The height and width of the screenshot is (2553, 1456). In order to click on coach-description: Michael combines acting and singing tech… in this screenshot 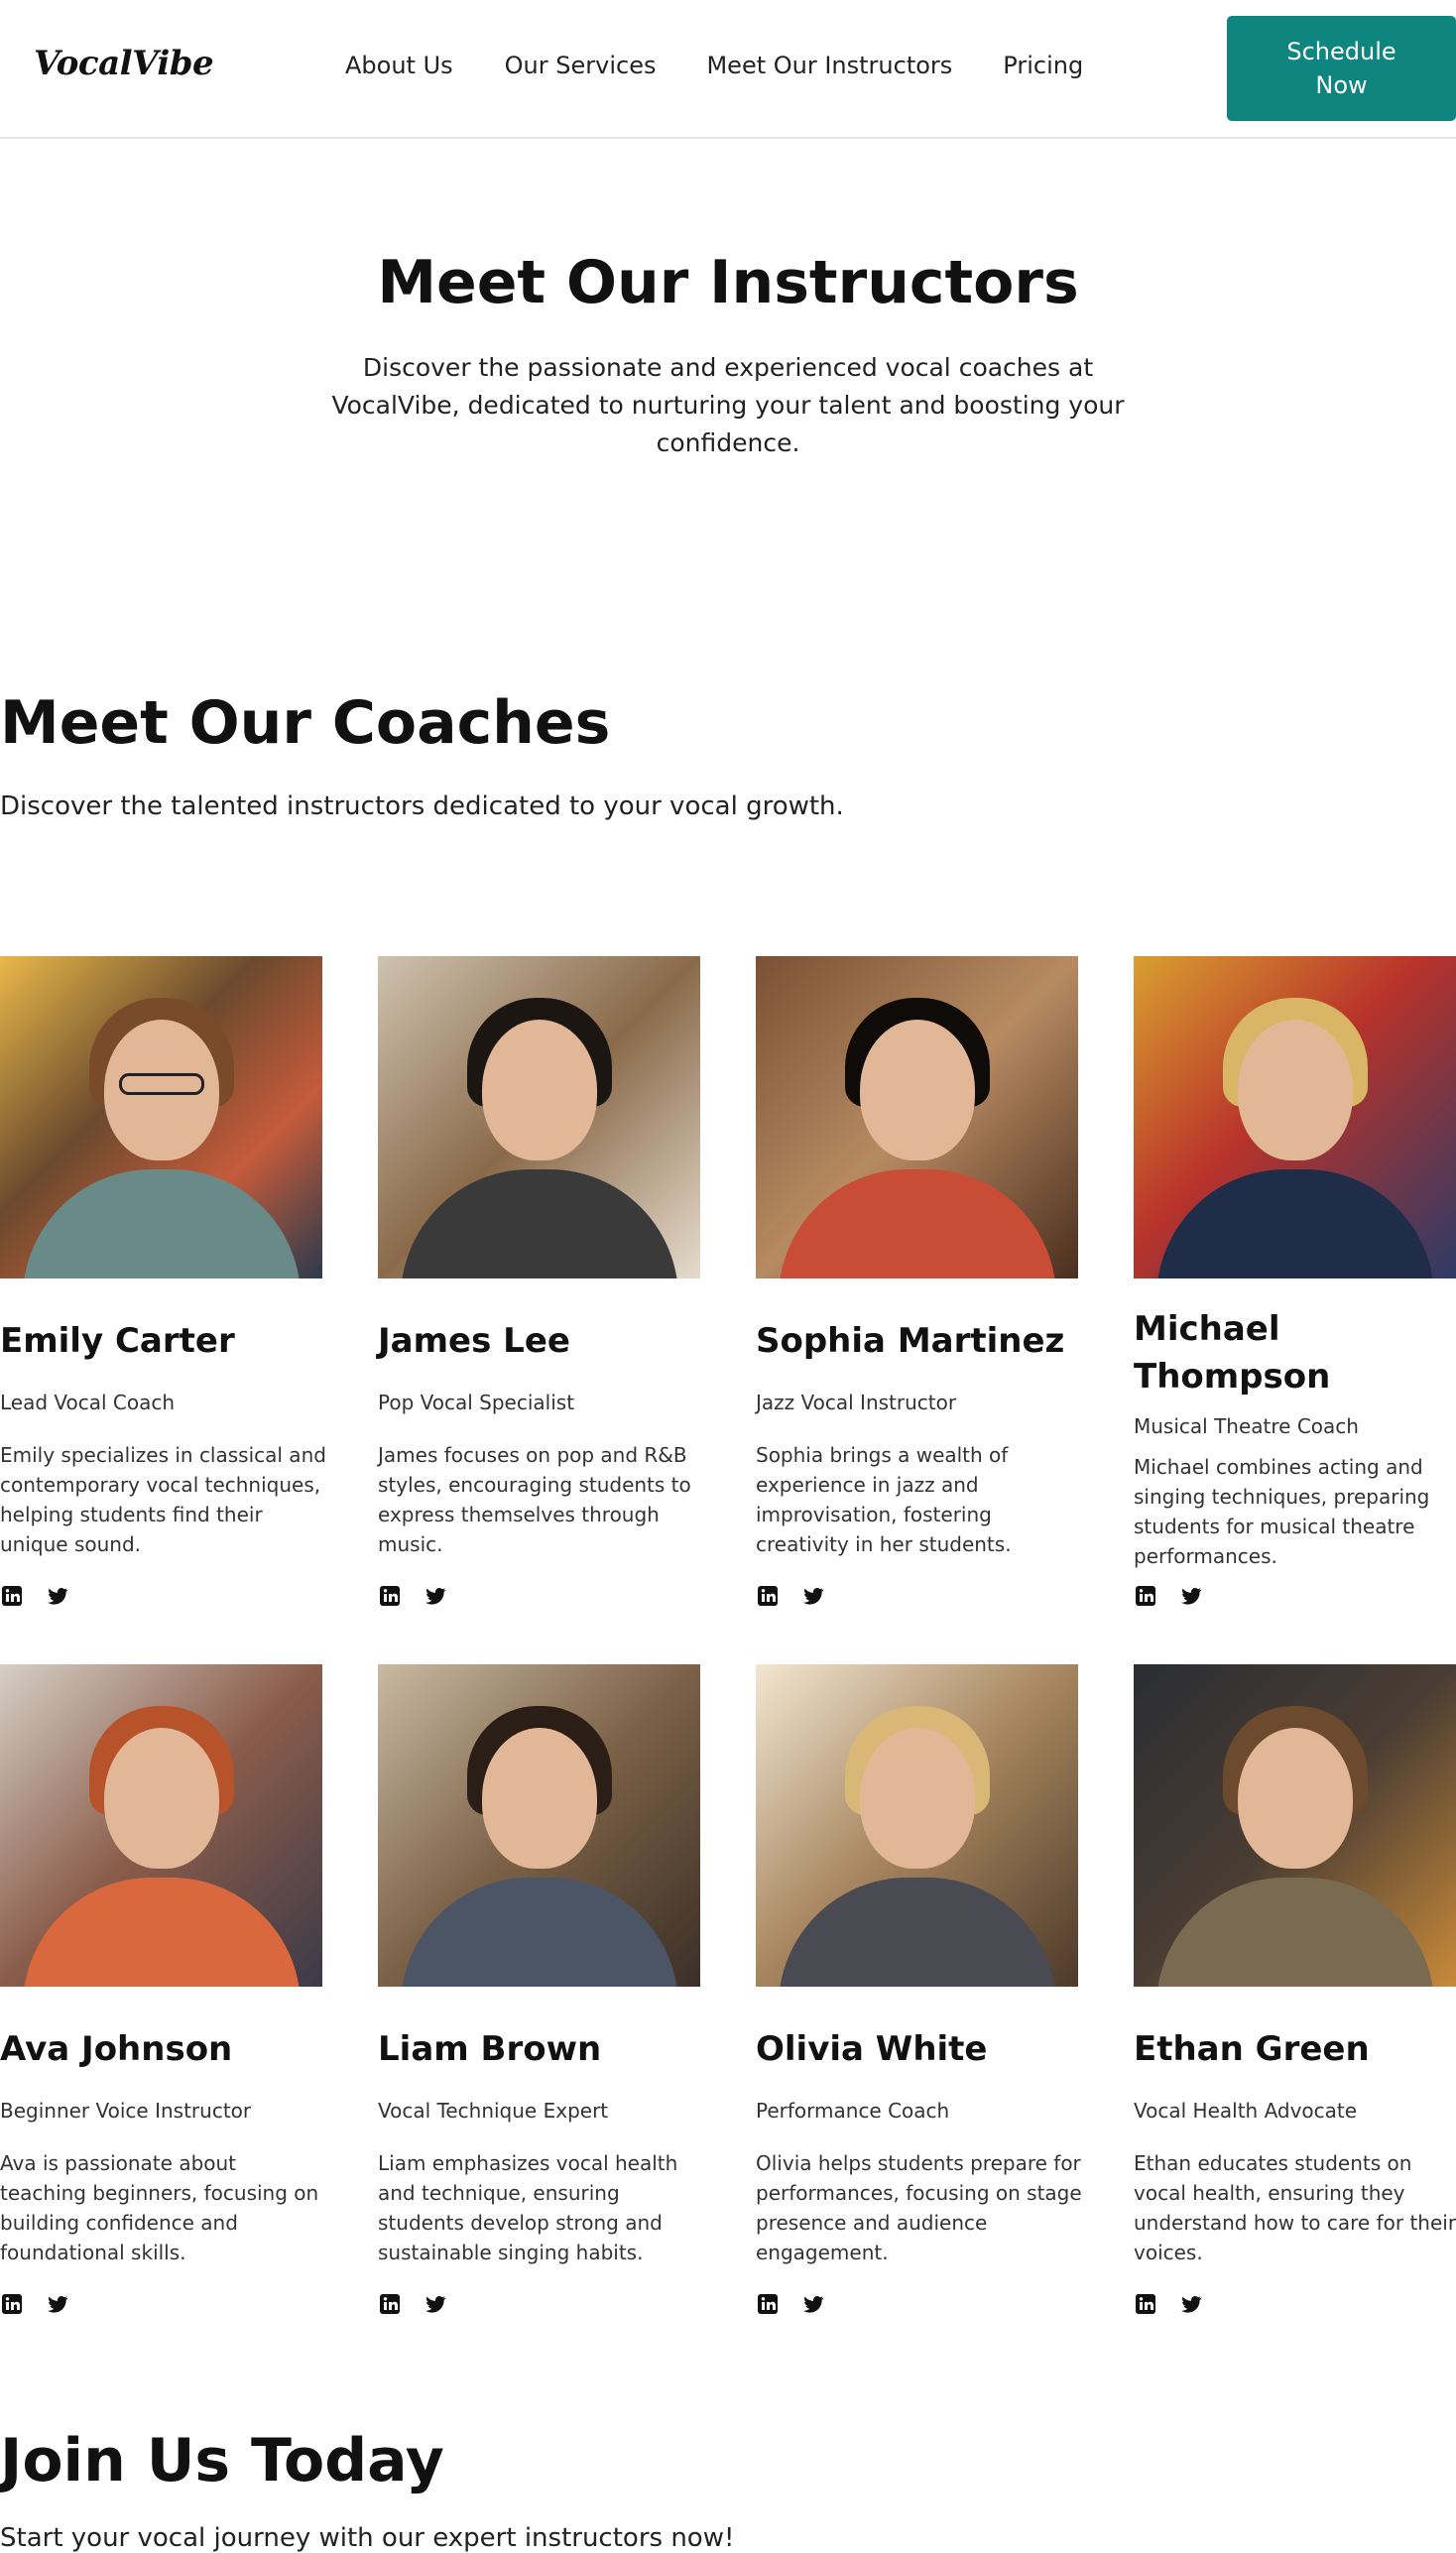, I will do `click(1282, 1511)`.